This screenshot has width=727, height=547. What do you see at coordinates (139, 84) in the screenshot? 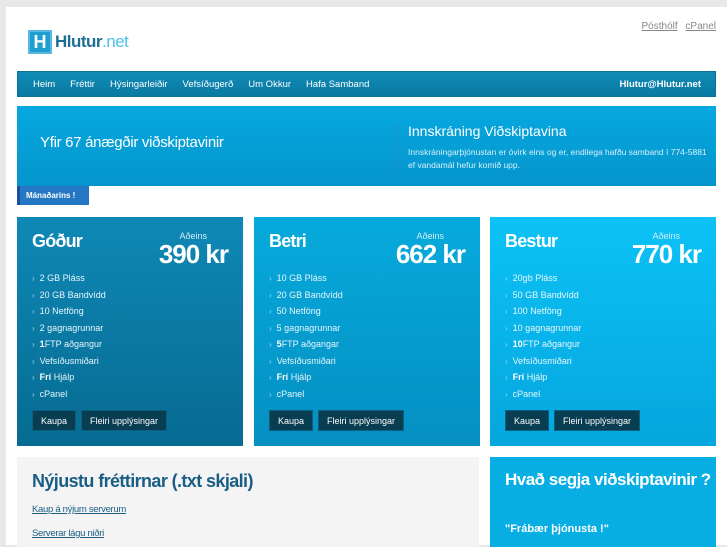
I see `nav-hysingarleidir: Hýsingarleiðir` at bounding box center [139, 84].